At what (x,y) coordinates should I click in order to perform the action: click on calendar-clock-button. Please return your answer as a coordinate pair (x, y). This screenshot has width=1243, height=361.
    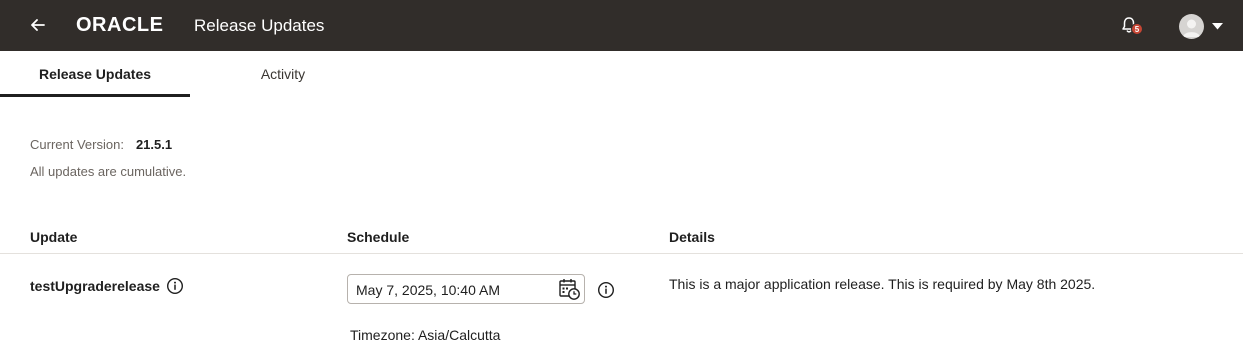
    Looking at the image, I should click on (569, 289).